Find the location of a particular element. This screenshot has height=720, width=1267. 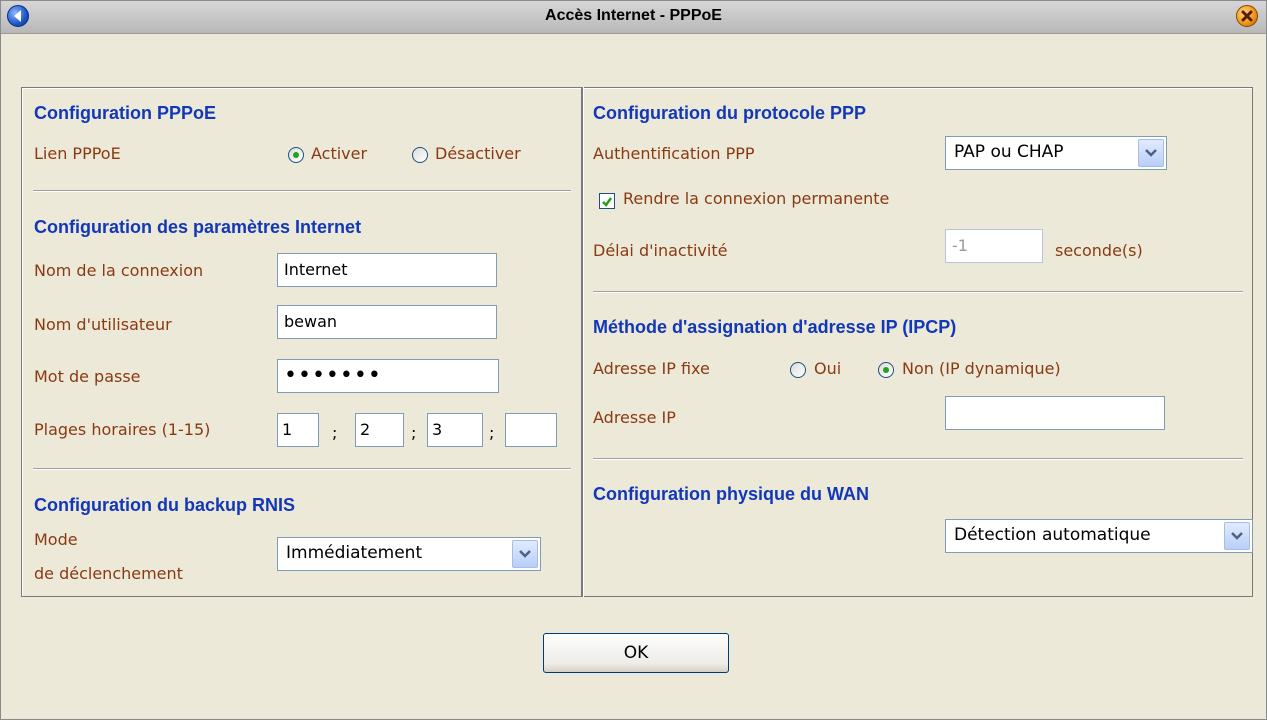

checkmark-icon is located at coordinates (607, 202).